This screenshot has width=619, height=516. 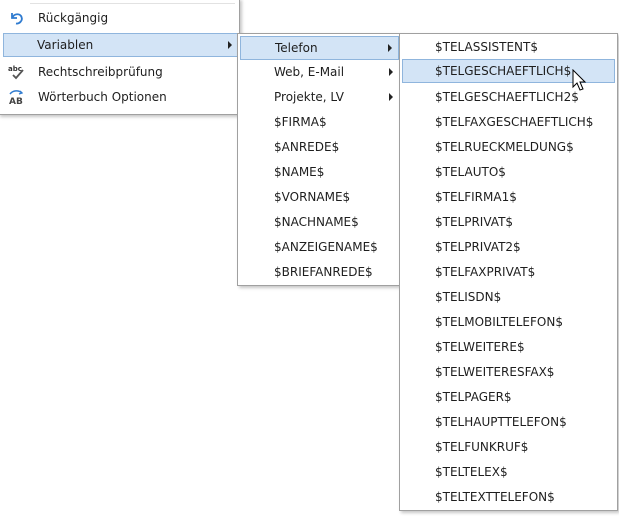 What do you see at coordinates (473, 397) in the screenshot?
I see `menu-item-label: $TELPAGER$` at bounding box center [473, 397].